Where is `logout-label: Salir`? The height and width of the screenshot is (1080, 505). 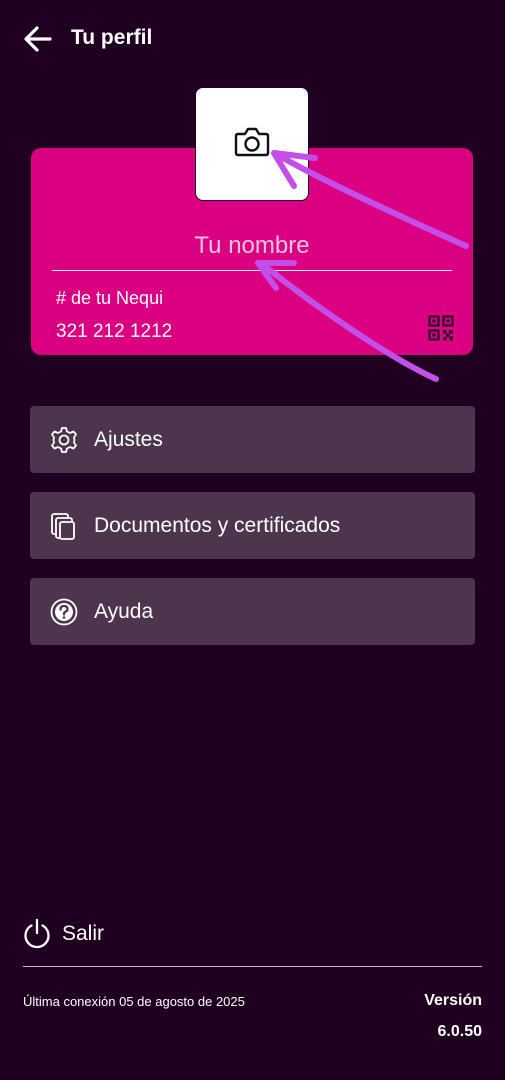
logout-label: Salir is located at coordinates (83, 933).